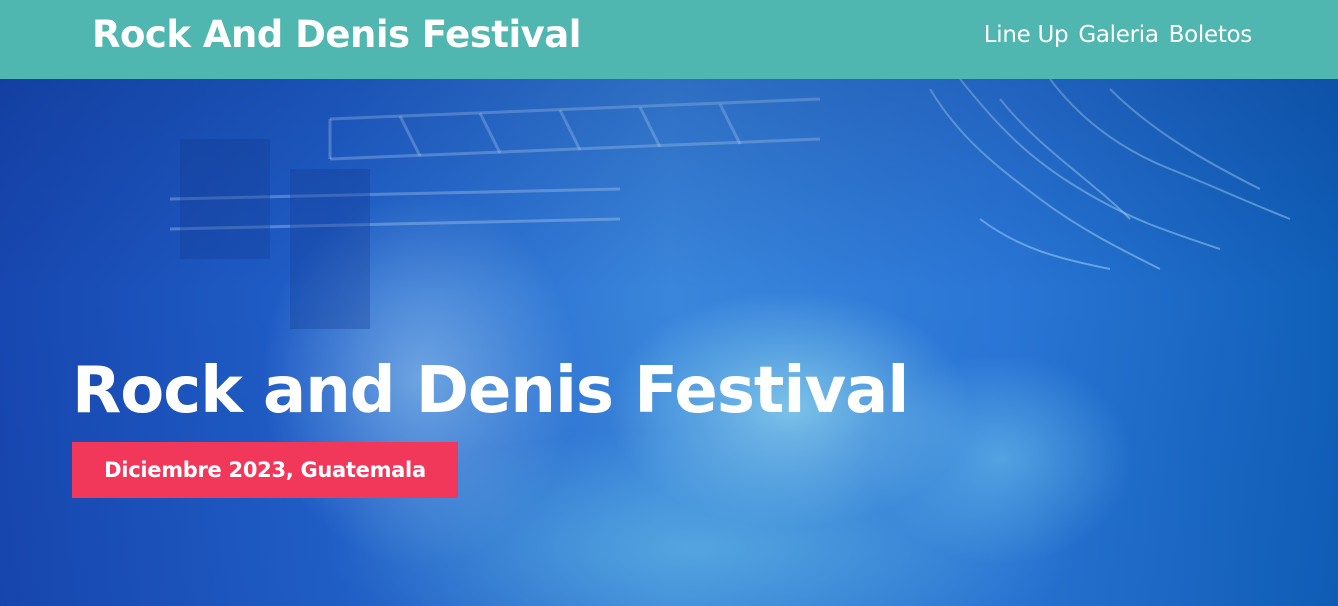 This screenshot has width=1338, height=606. Describe the element at coordinates (336, 34) in the screenshot. I see `site-brand: Rock And Denis Festival` at that location.